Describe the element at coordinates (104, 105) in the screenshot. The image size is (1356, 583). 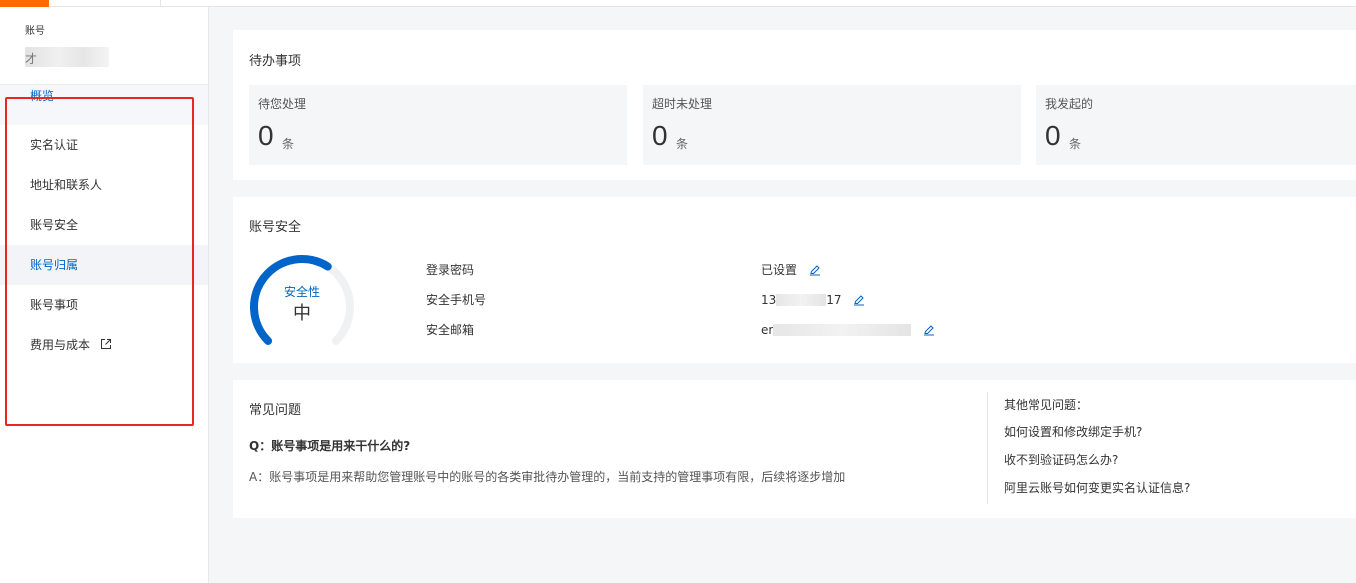
I see `sidebar-item-overview: 概览` at that location.